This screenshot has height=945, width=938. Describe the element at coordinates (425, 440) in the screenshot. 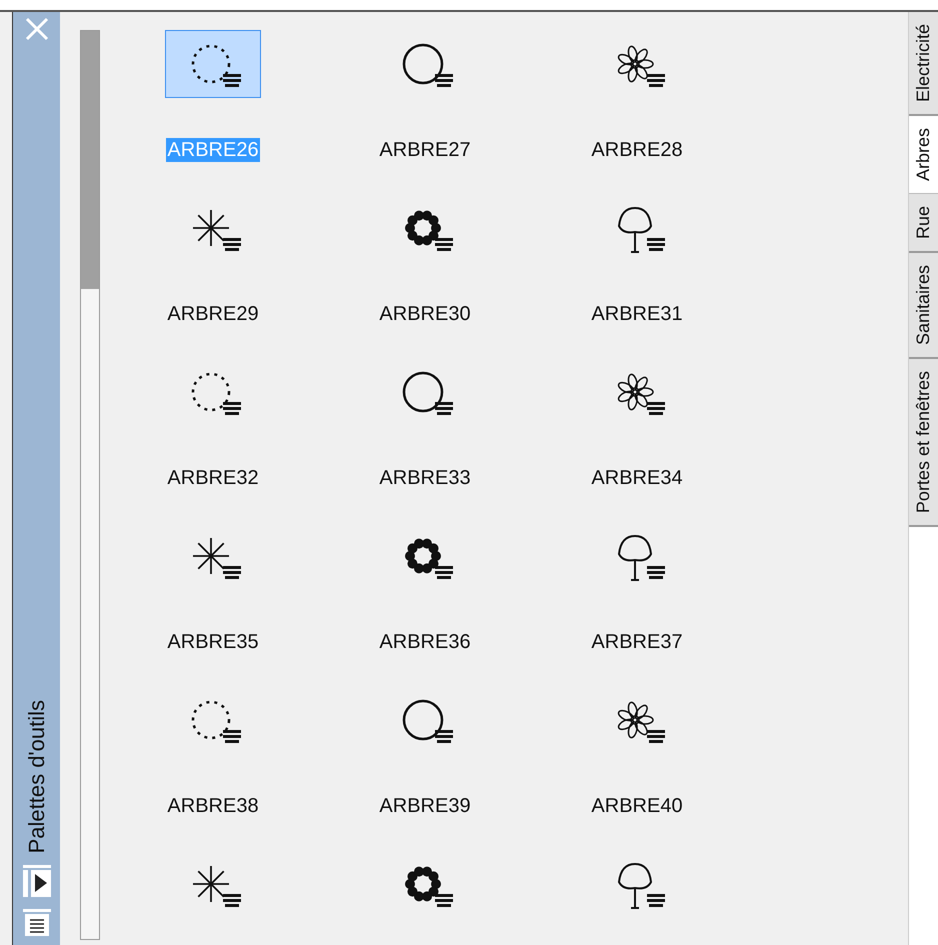

I see `palette-tool: ARBRE33` at that location.